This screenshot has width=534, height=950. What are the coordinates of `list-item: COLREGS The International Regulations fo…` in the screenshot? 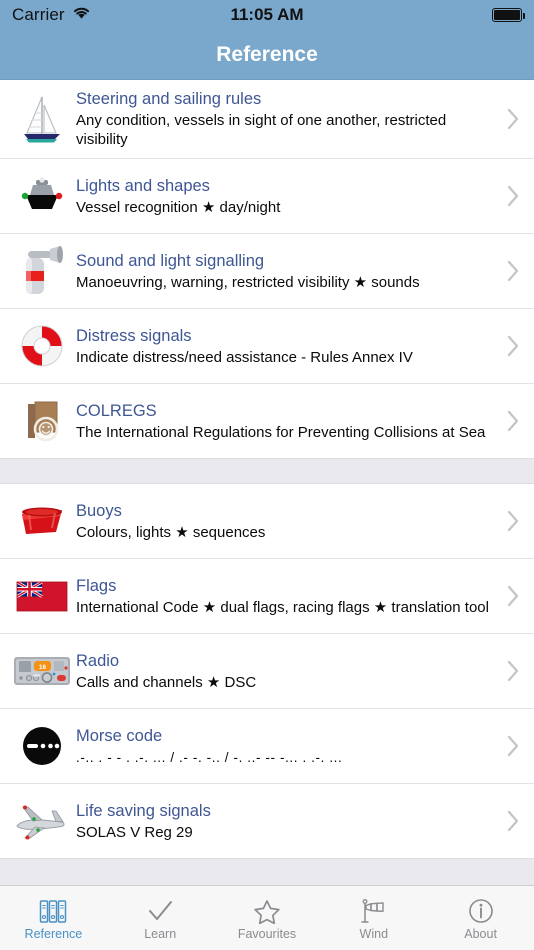 It's located at (267, 420).